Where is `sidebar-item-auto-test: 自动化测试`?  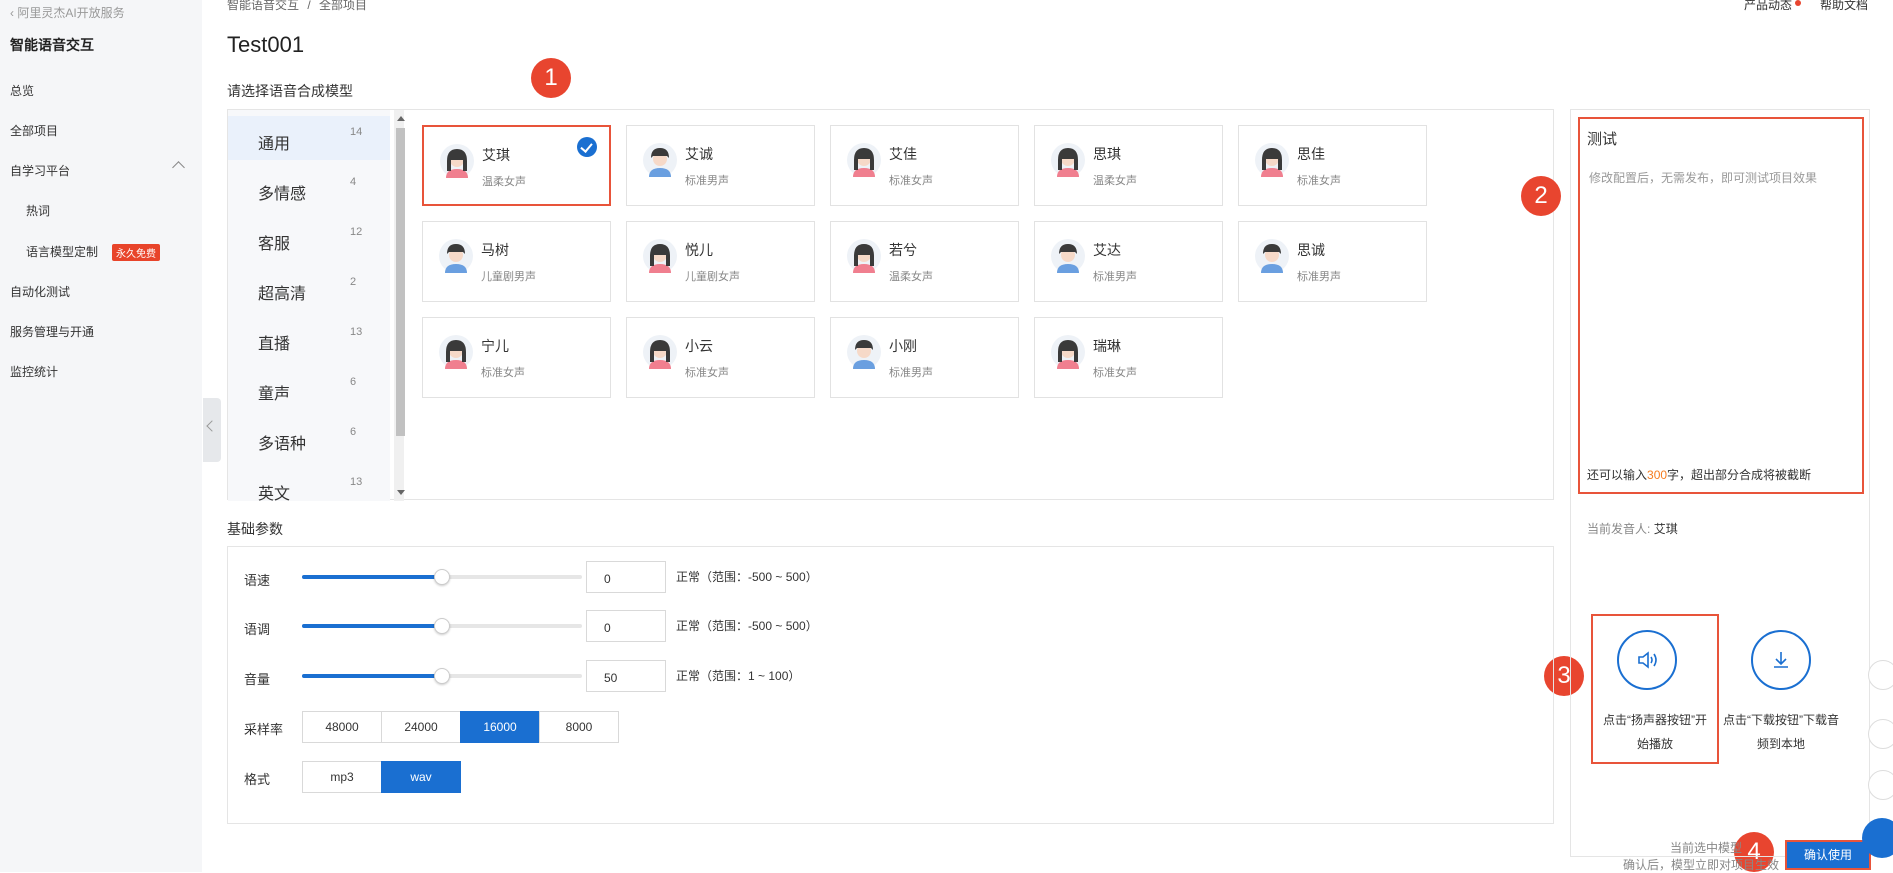 sidebar-item-auto-test: 自动化测试 is located at coordinates (40, 291).